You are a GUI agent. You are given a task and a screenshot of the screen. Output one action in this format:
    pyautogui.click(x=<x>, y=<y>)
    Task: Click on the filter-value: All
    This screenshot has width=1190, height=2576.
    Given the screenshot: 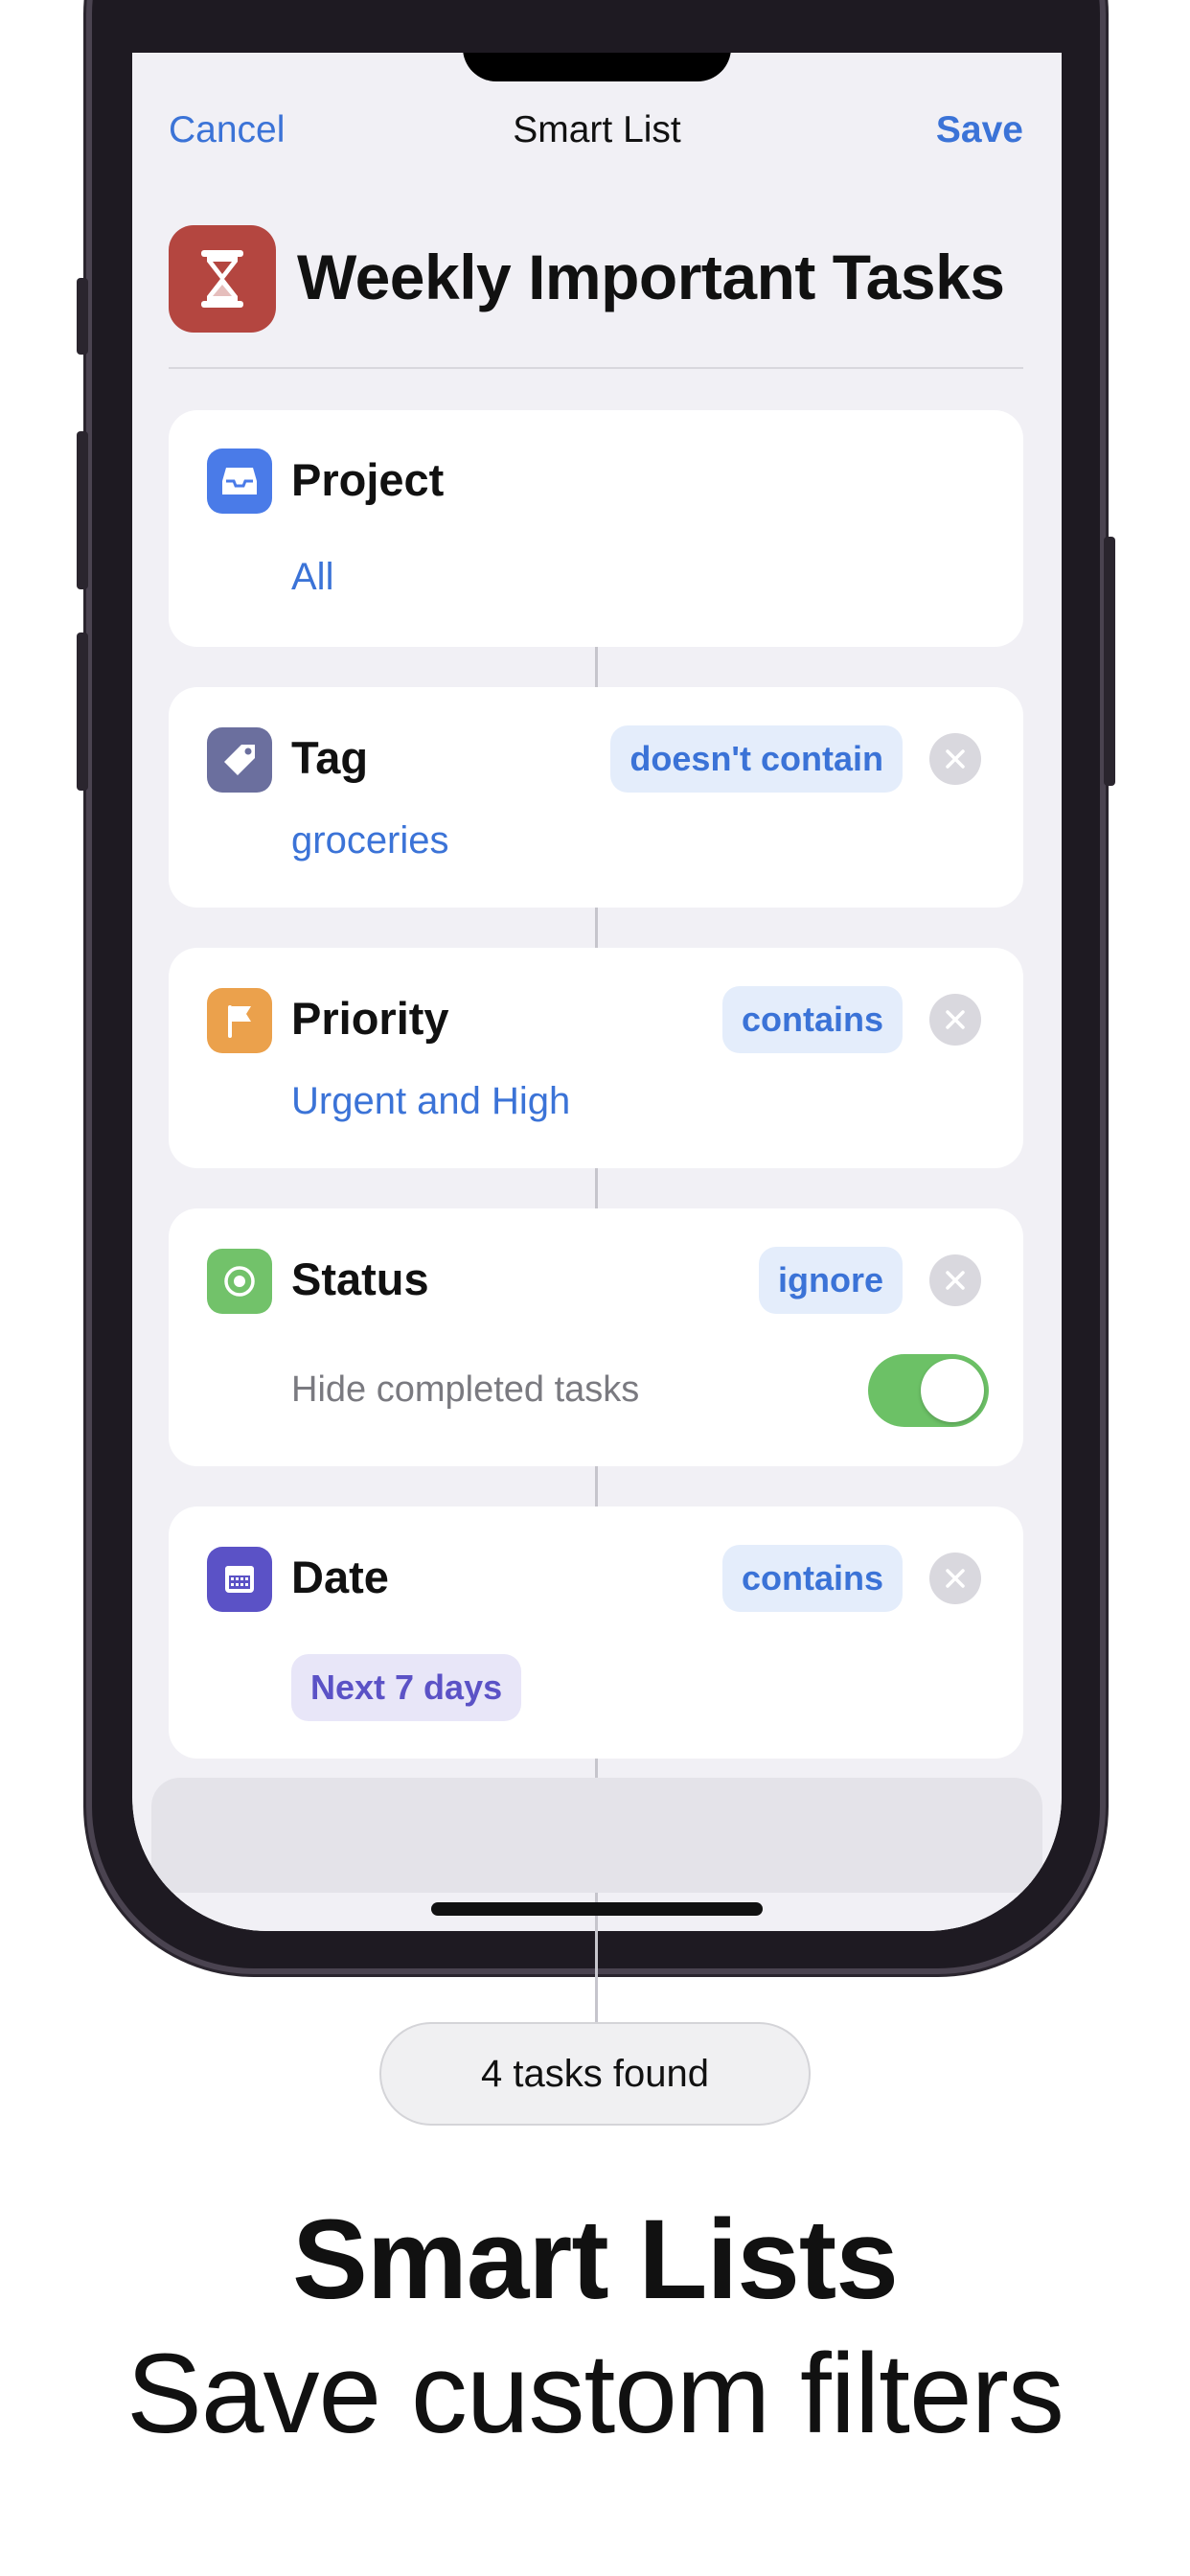 What is the action you would take?
    pyautogui.click(x=312, y=577)
    